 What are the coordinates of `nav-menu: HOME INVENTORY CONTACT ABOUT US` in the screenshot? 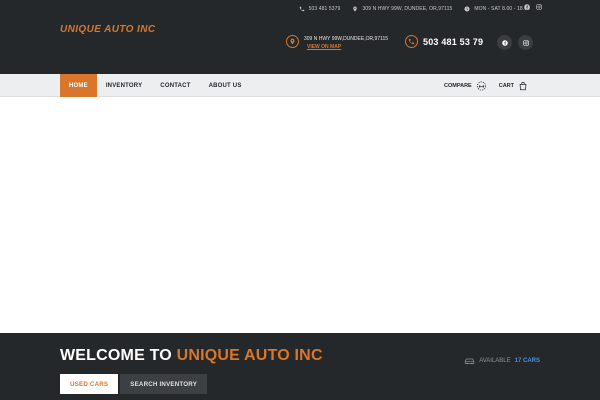 It's located at (155, 85).